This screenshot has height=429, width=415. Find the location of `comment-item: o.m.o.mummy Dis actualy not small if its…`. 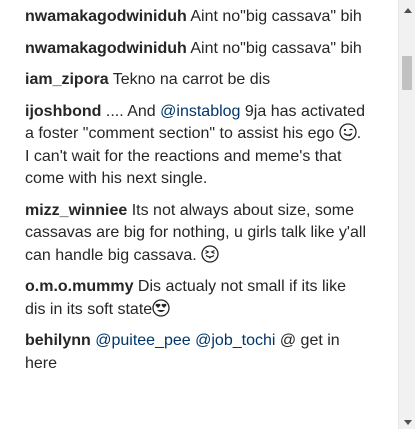

comment-item: o.m.o.mummy Dis actualy not small if its… is located at coordinates (208, 298).